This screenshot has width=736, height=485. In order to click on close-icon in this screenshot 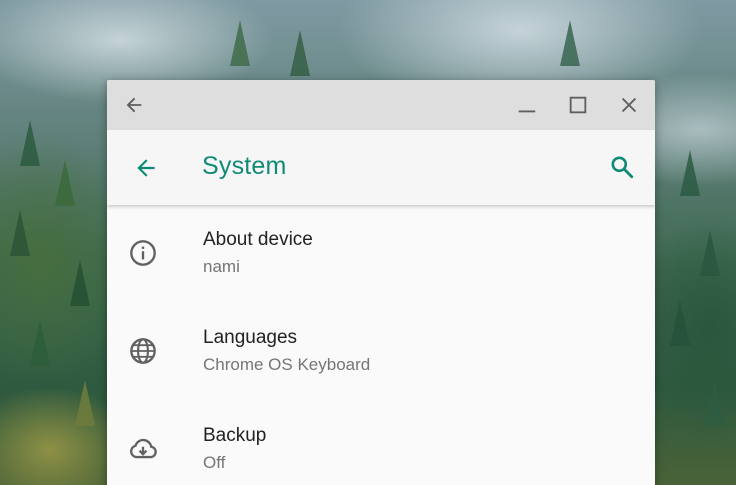, I will do `click(629, 105)`.